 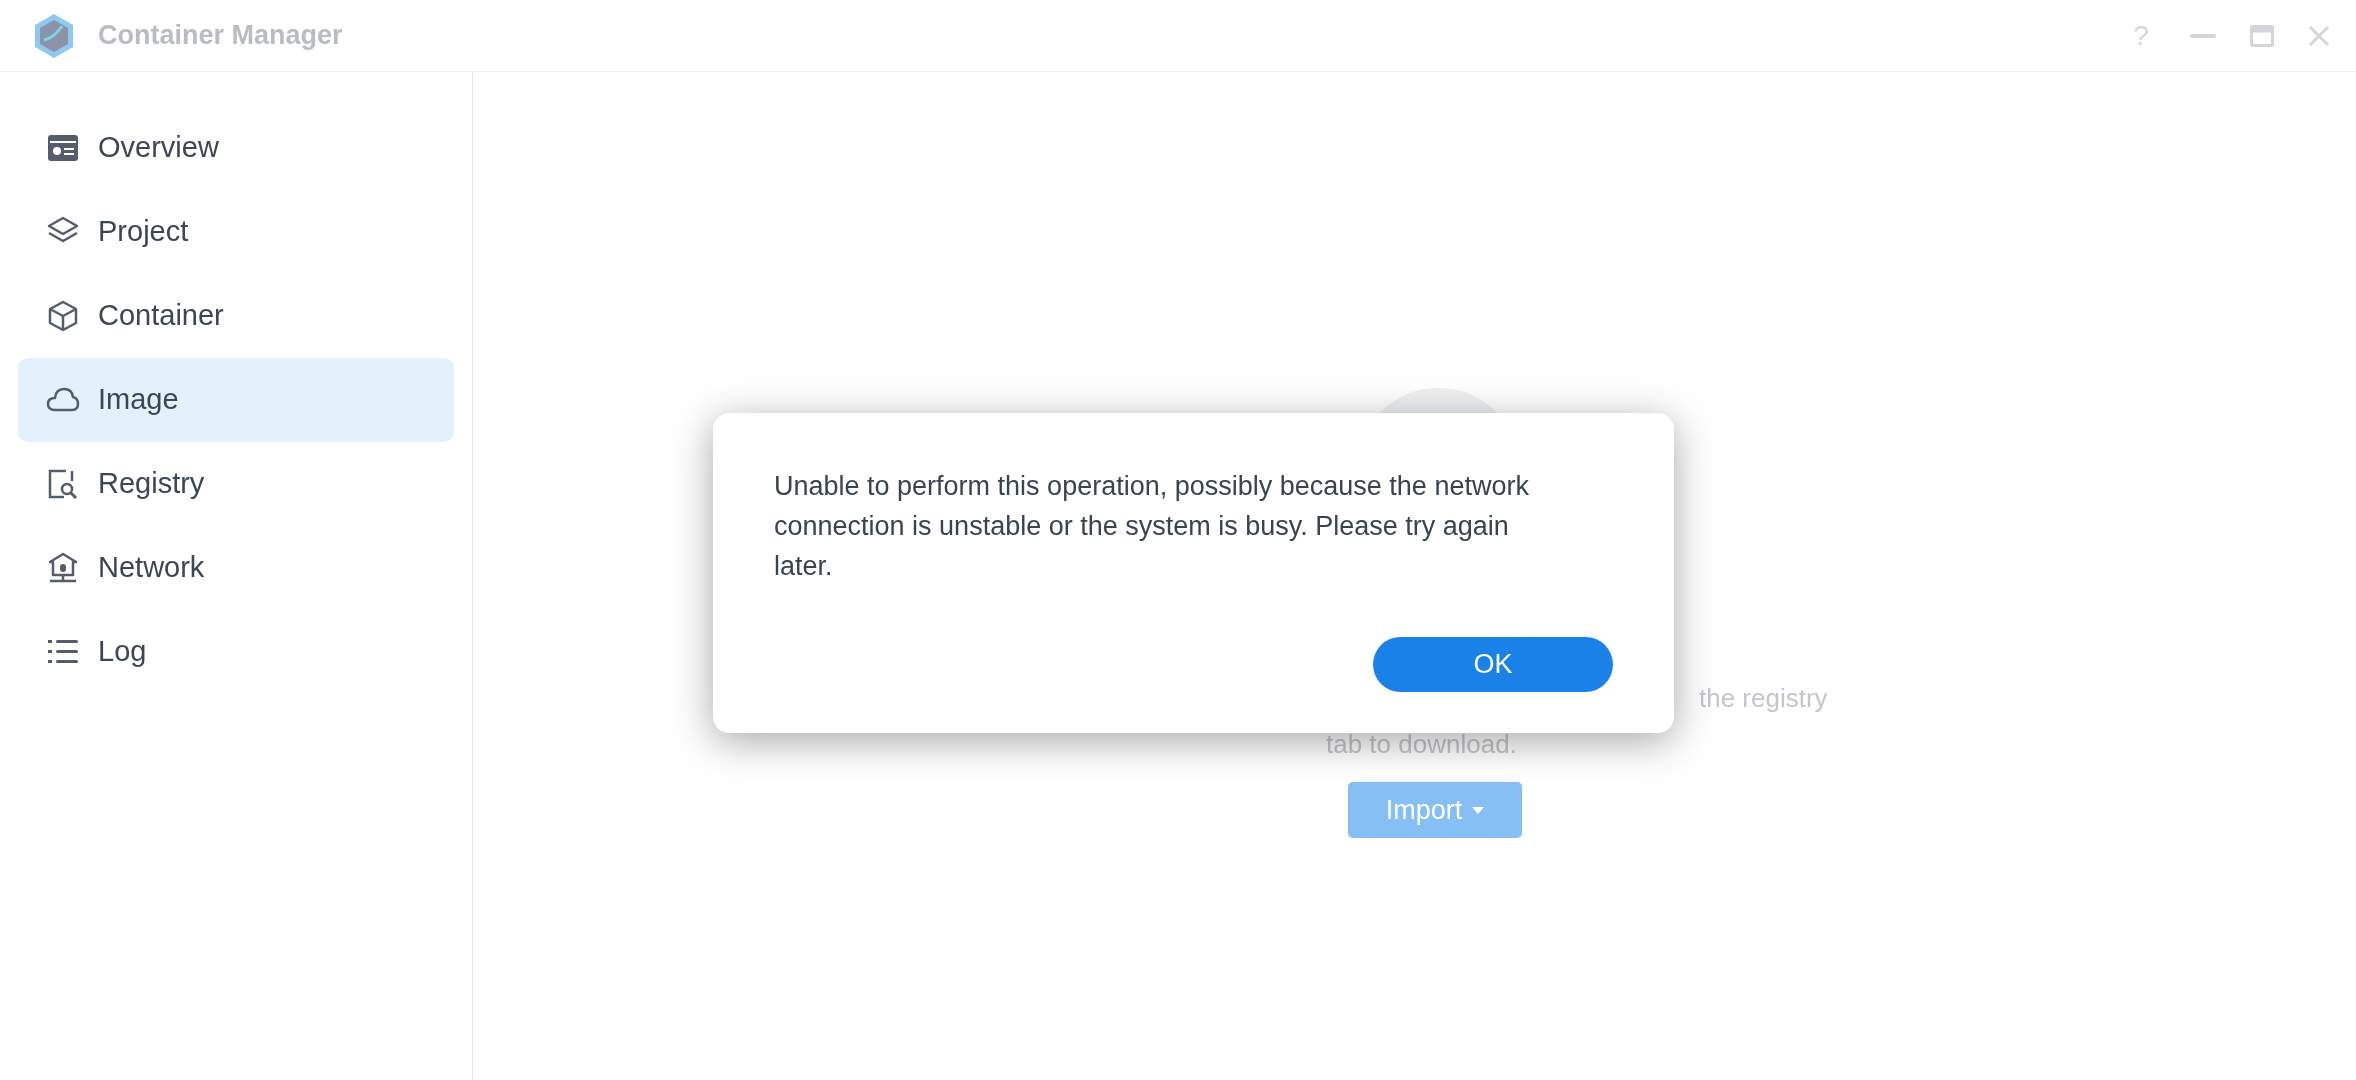 What do you see at coordinates (236, 484) in the screenshot?
I see `sidebar-item: Registry` at bounding box center [236, 484].